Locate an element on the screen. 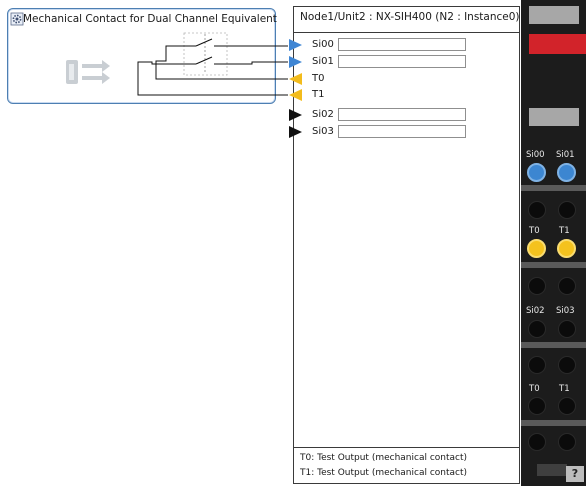 This screenshot has height=486, width=586. terminal-t0 is located at coordinates (536, 248).